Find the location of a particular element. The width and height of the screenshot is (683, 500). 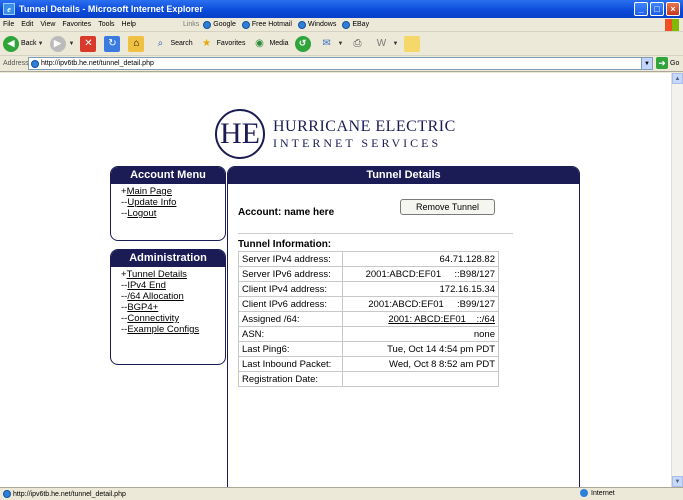

link-ebay: EBay is located at coordinates (355, 24).